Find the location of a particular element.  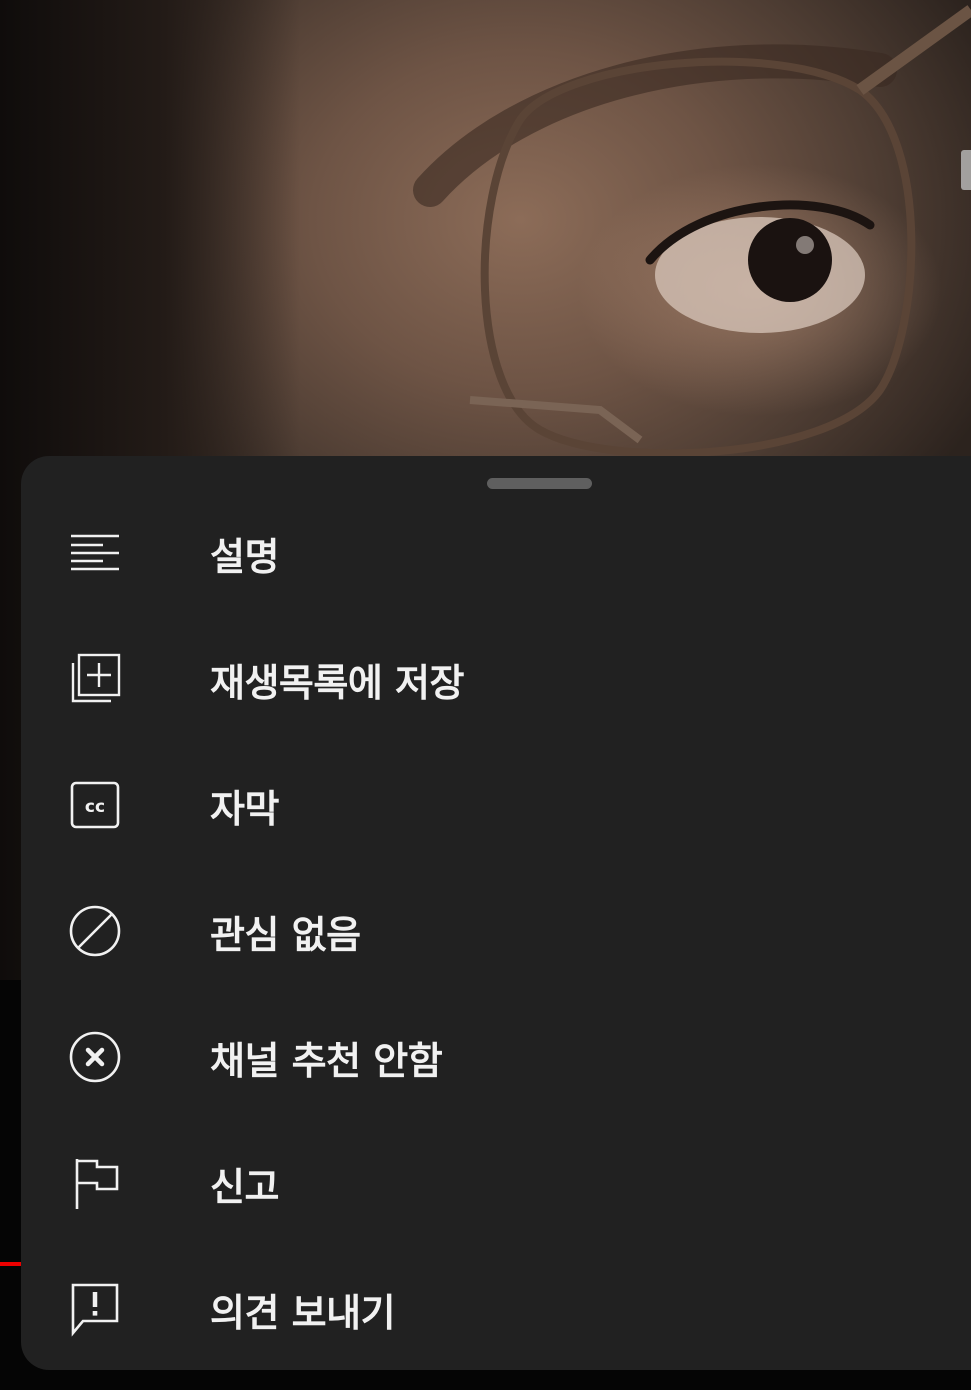

closed-captions-icon: cc is located at coordinates (95, 805).